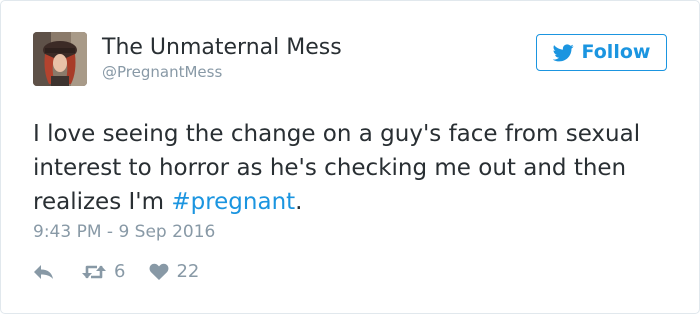 The image size is (700, 314). I want to click on author-avatar, so click(60, 59).